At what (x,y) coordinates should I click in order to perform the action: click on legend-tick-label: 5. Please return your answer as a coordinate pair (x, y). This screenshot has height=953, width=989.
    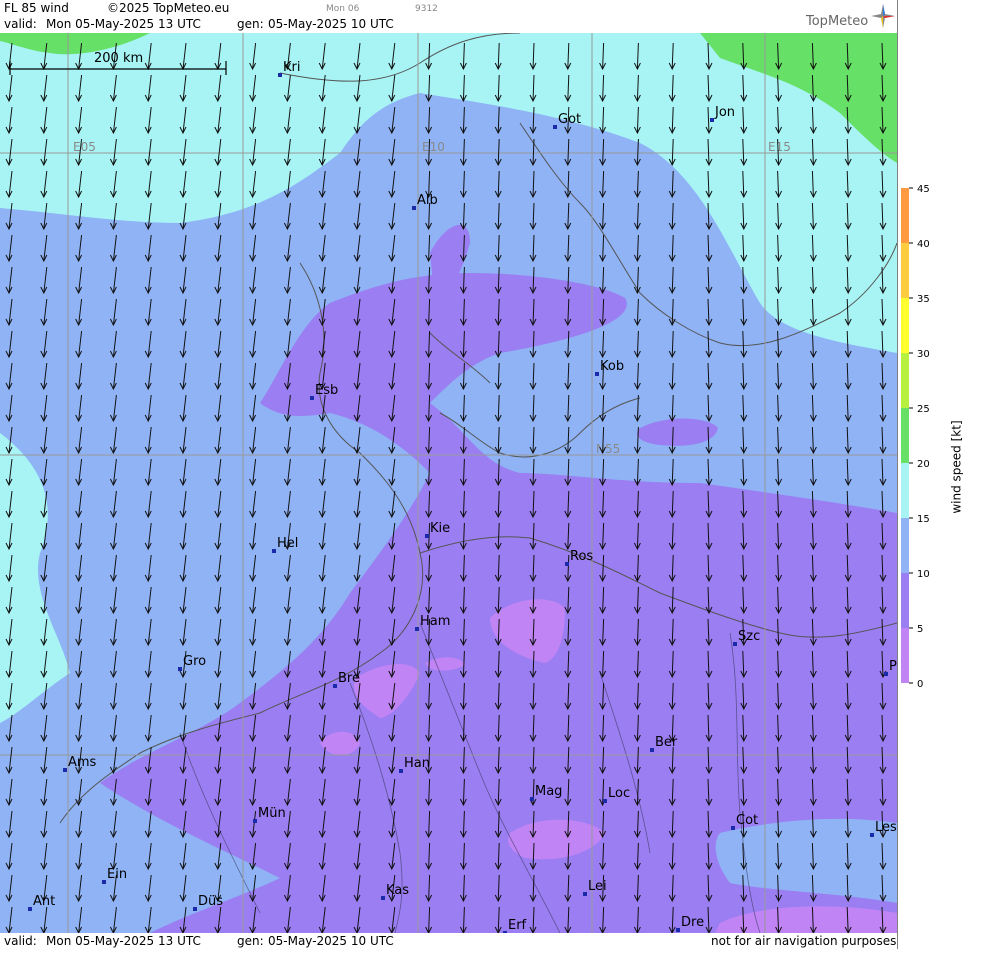
    Looking at the image, I should click on (920, 629).